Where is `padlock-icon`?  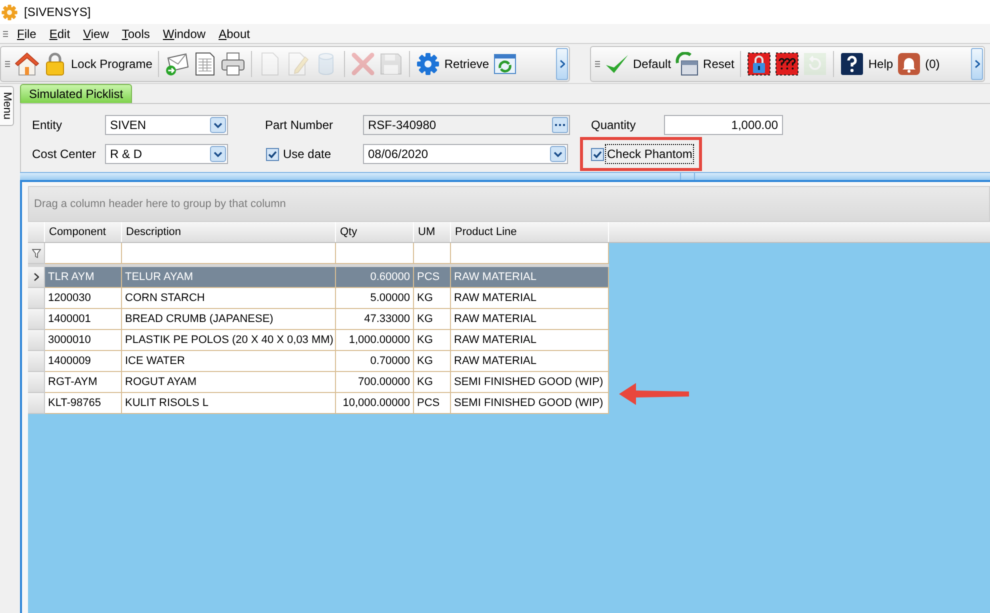 padlock-icon is located at coordinates (55, 64).